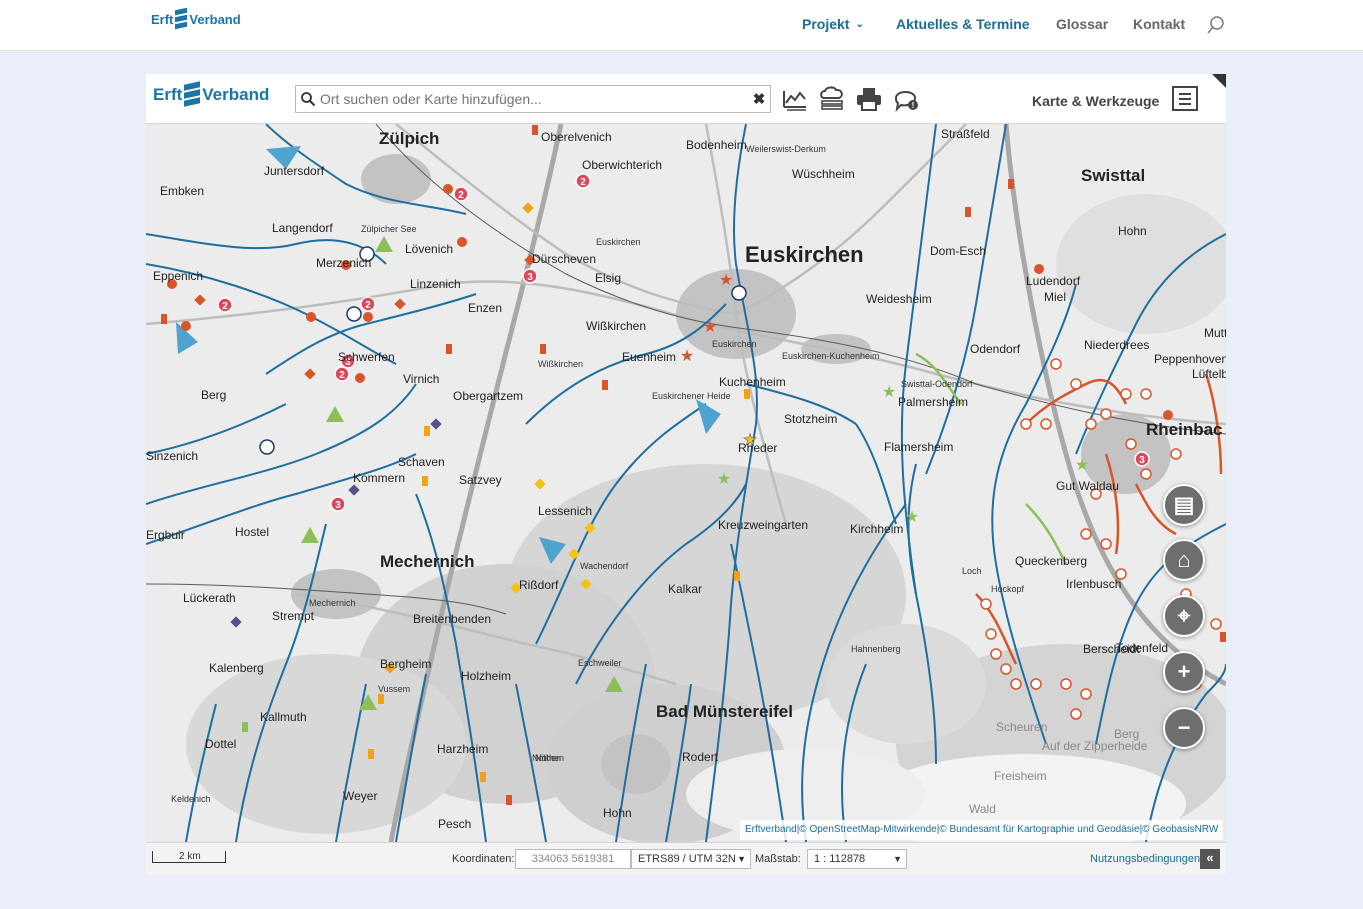 This screenshot has width=1363, height=909. I want to click on hamburger-menu-icon, so click(1185, 98).